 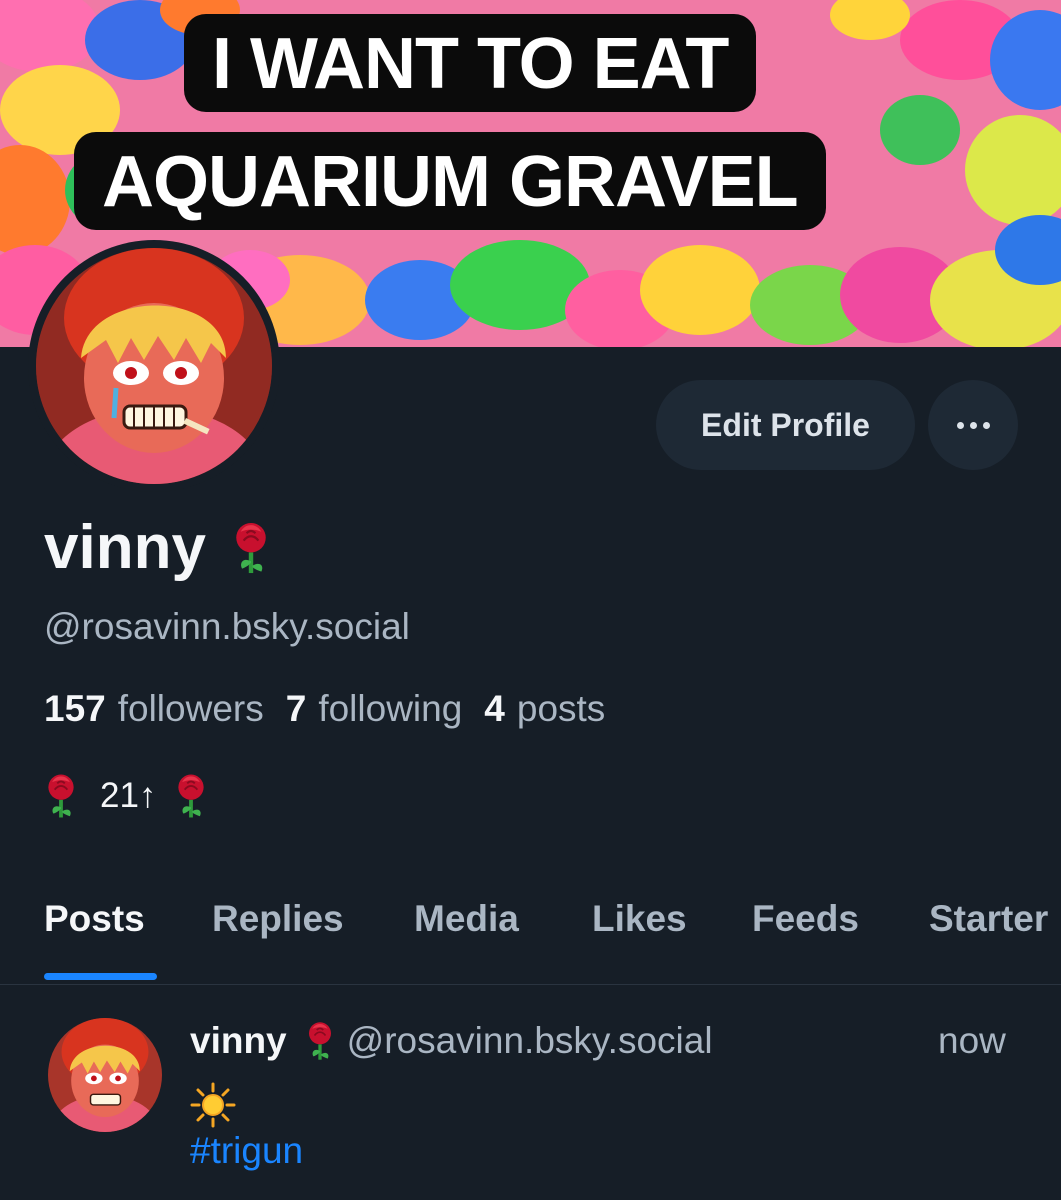 I want to click on display-name-text: vinny, so click(x=125, y=547).